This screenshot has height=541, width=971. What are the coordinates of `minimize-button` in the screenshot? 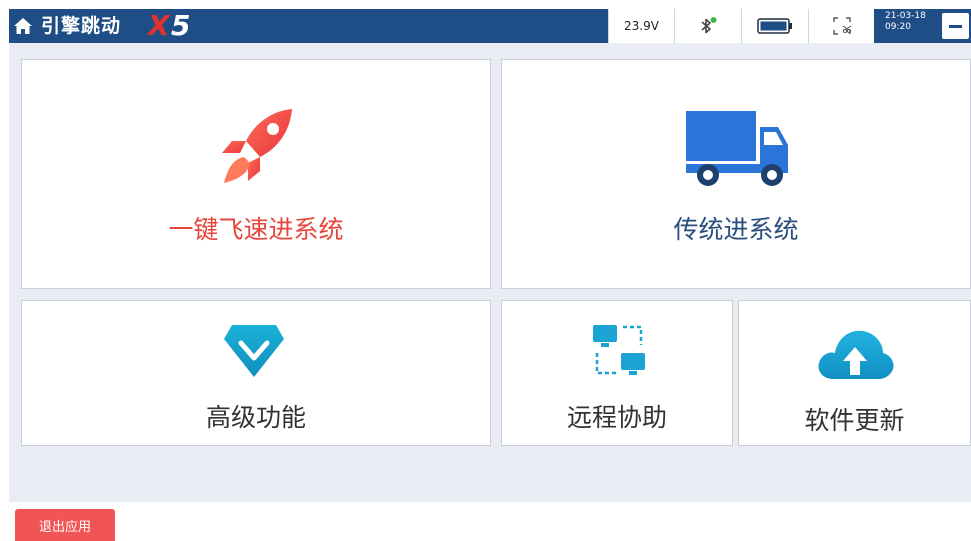 It's located at (955, 26).